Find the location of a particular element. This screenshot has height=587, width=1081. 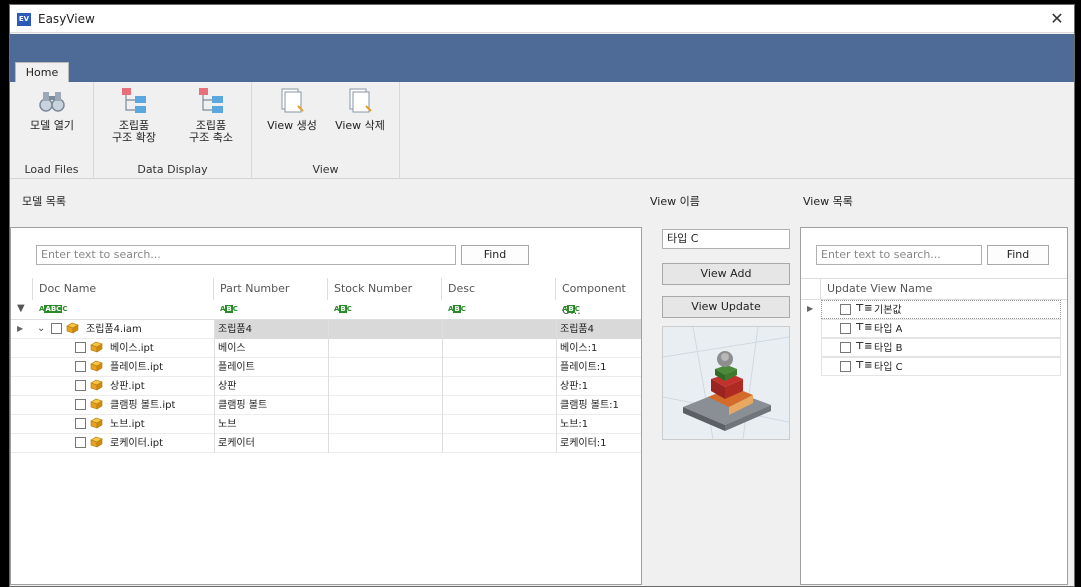

filter-cell-component: ABC is located at coordinates (571, 309).